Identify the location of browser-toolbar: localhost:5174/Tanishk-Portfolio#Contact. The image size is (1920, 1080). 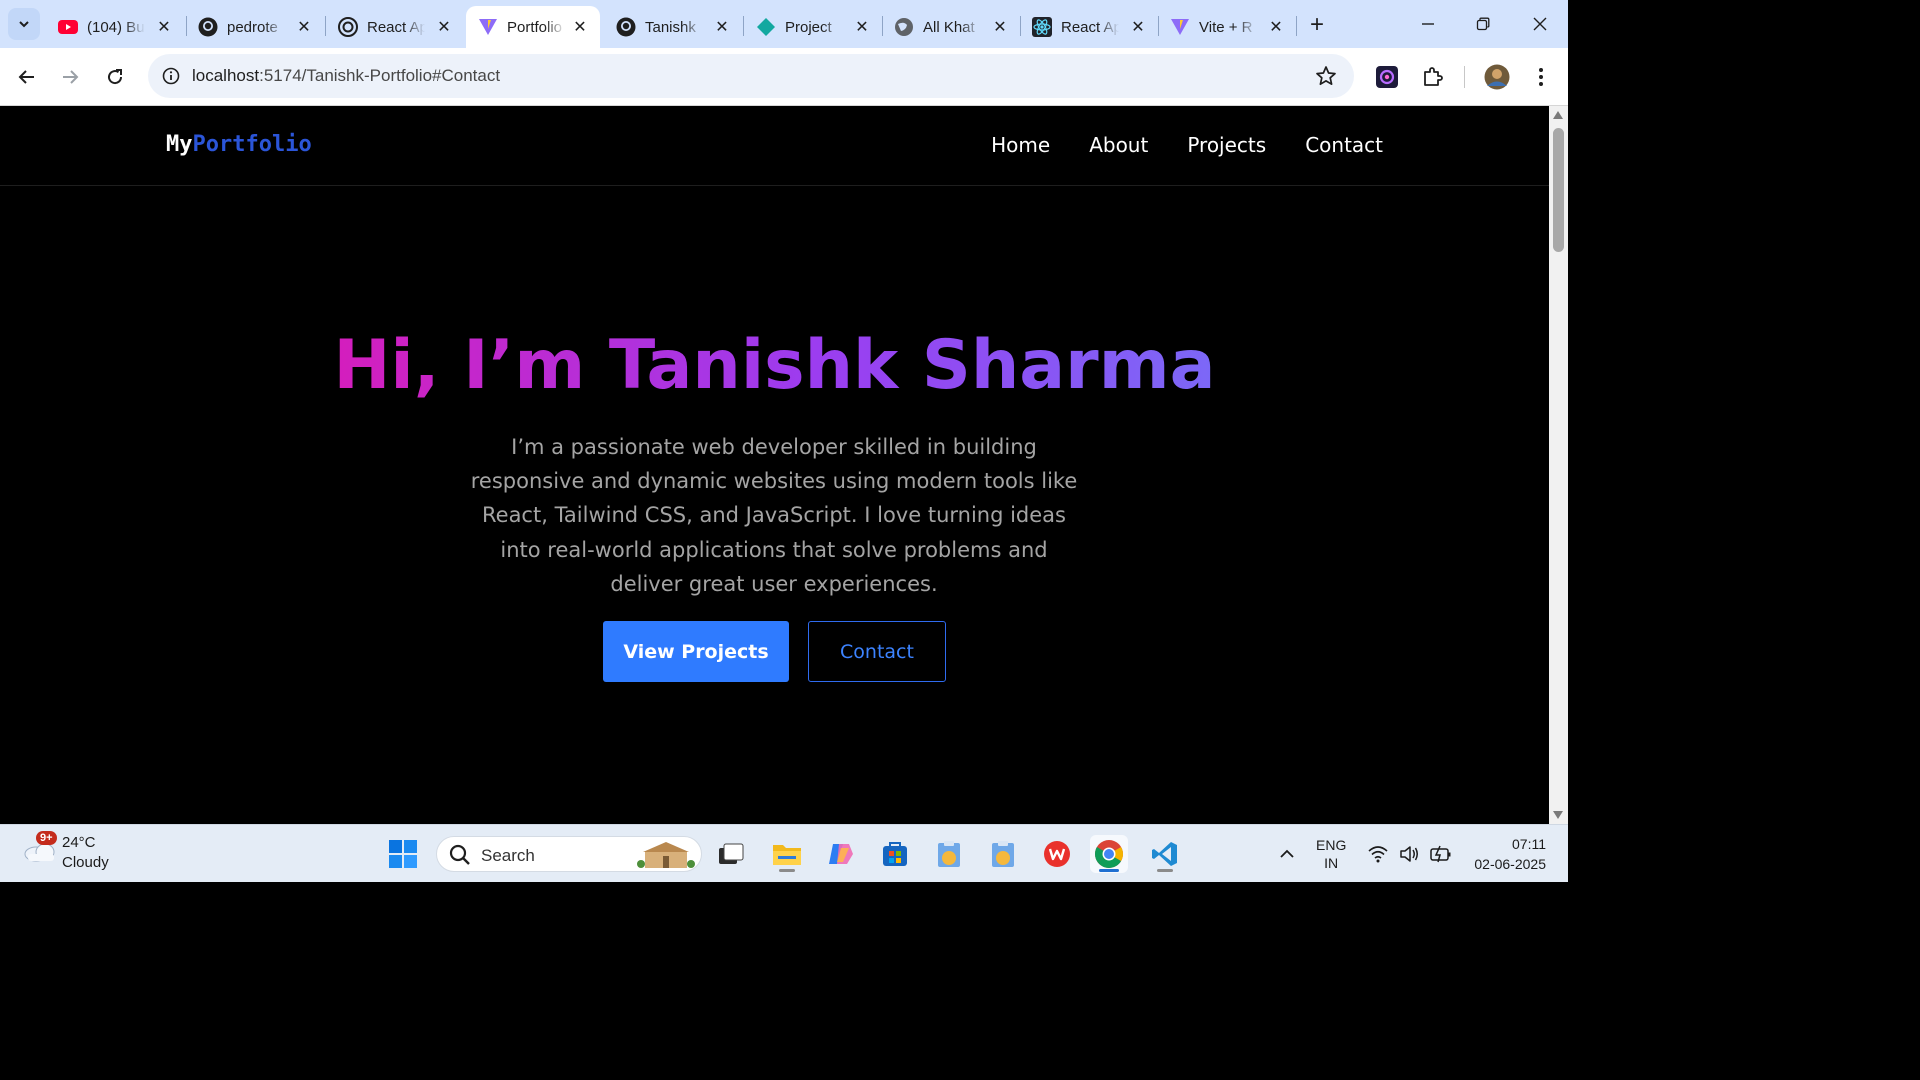
(784, 77).